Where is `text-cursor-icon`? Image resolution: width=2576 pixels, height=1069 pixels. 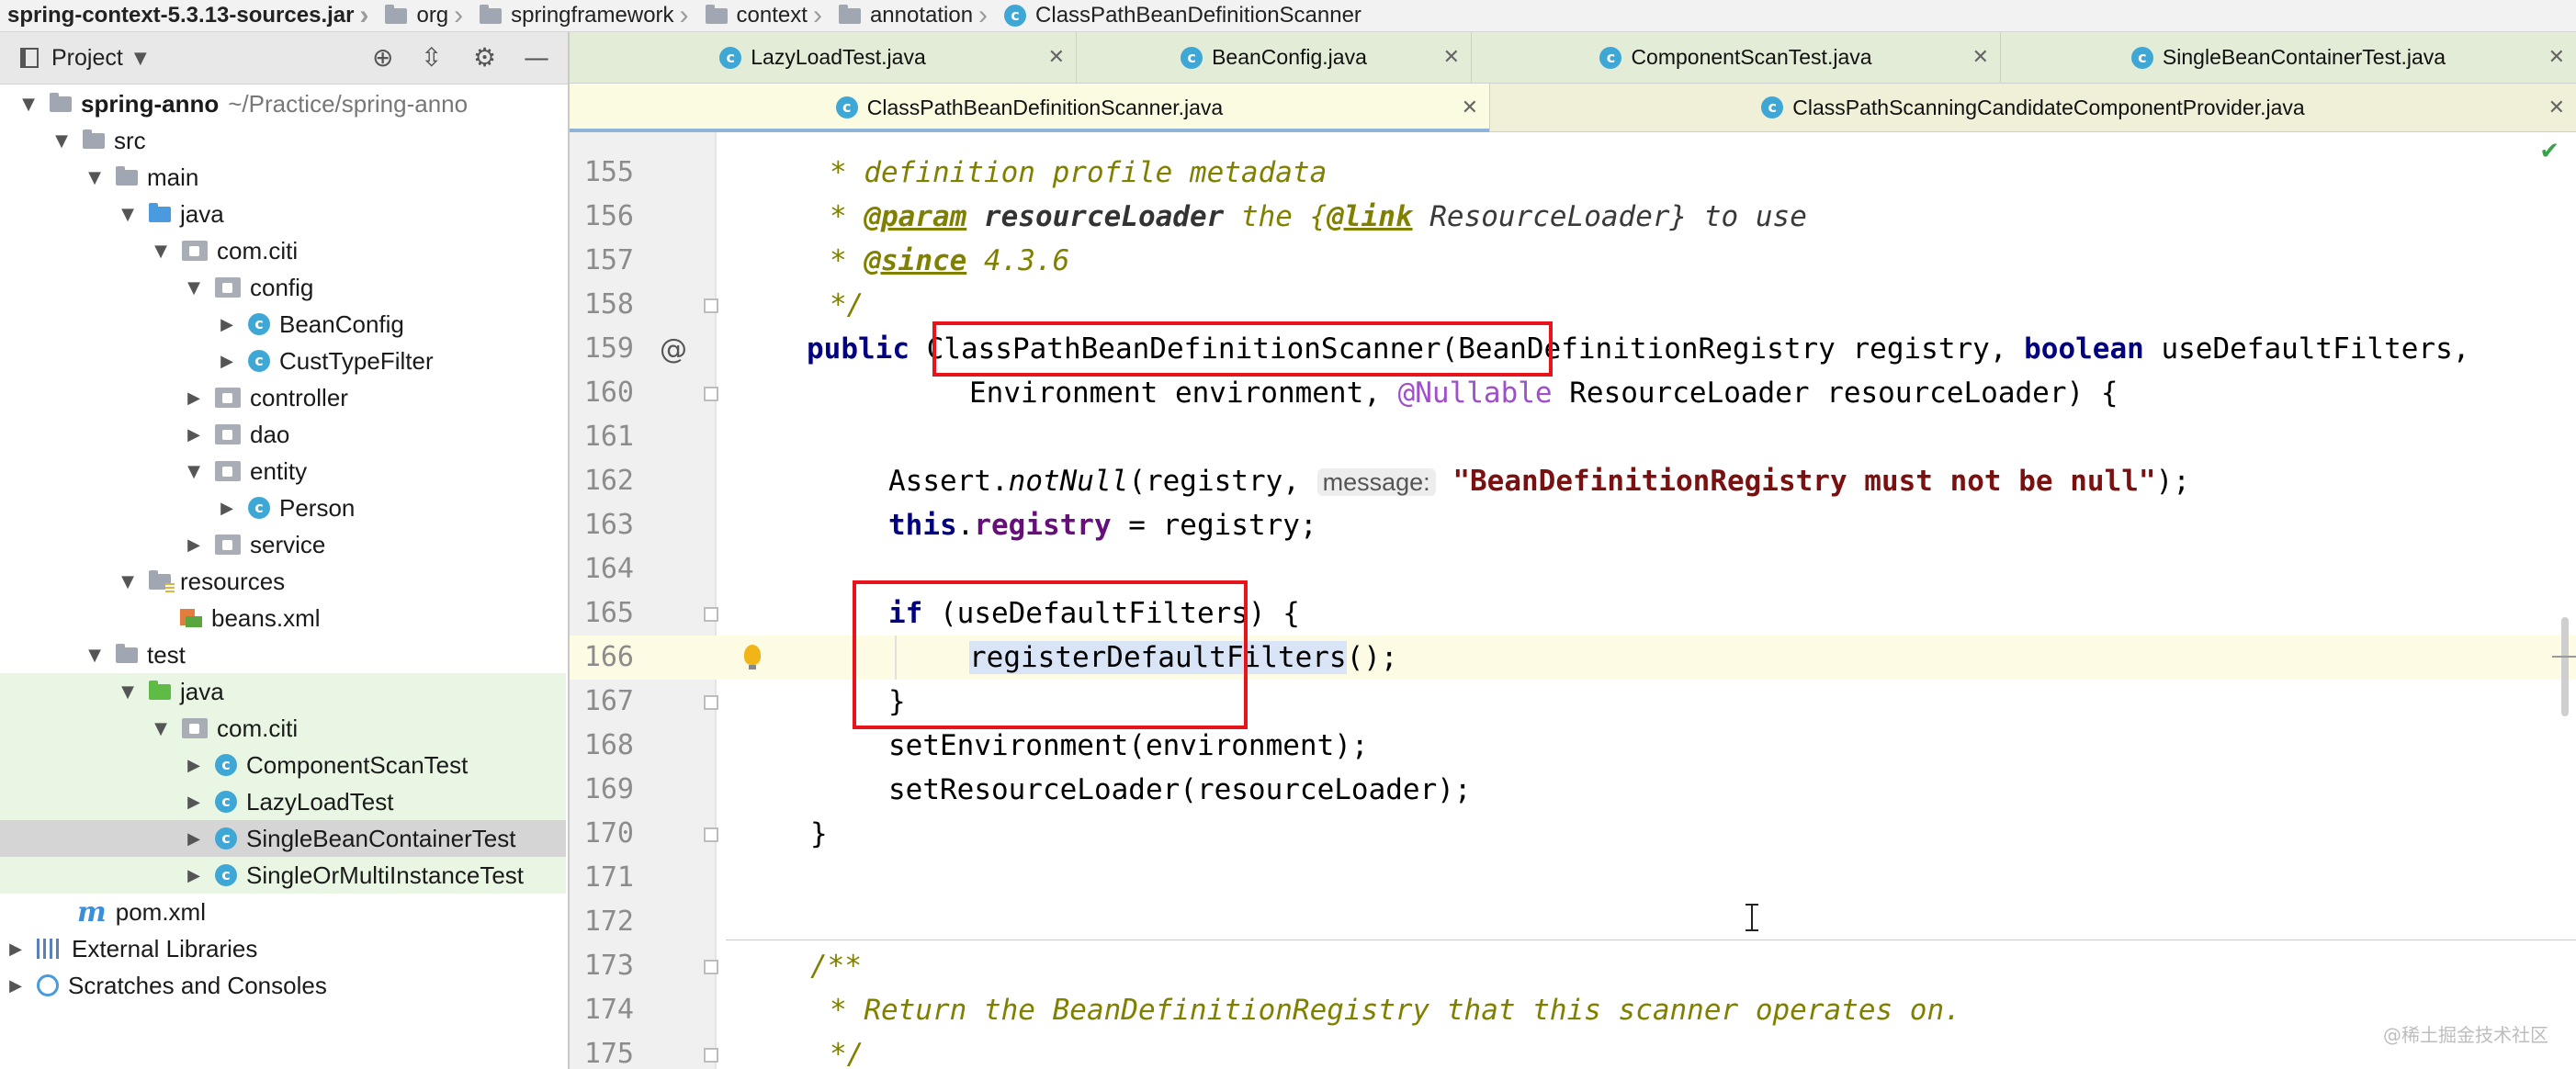 text-cursor-icon is located at coordinates (1752, 917).